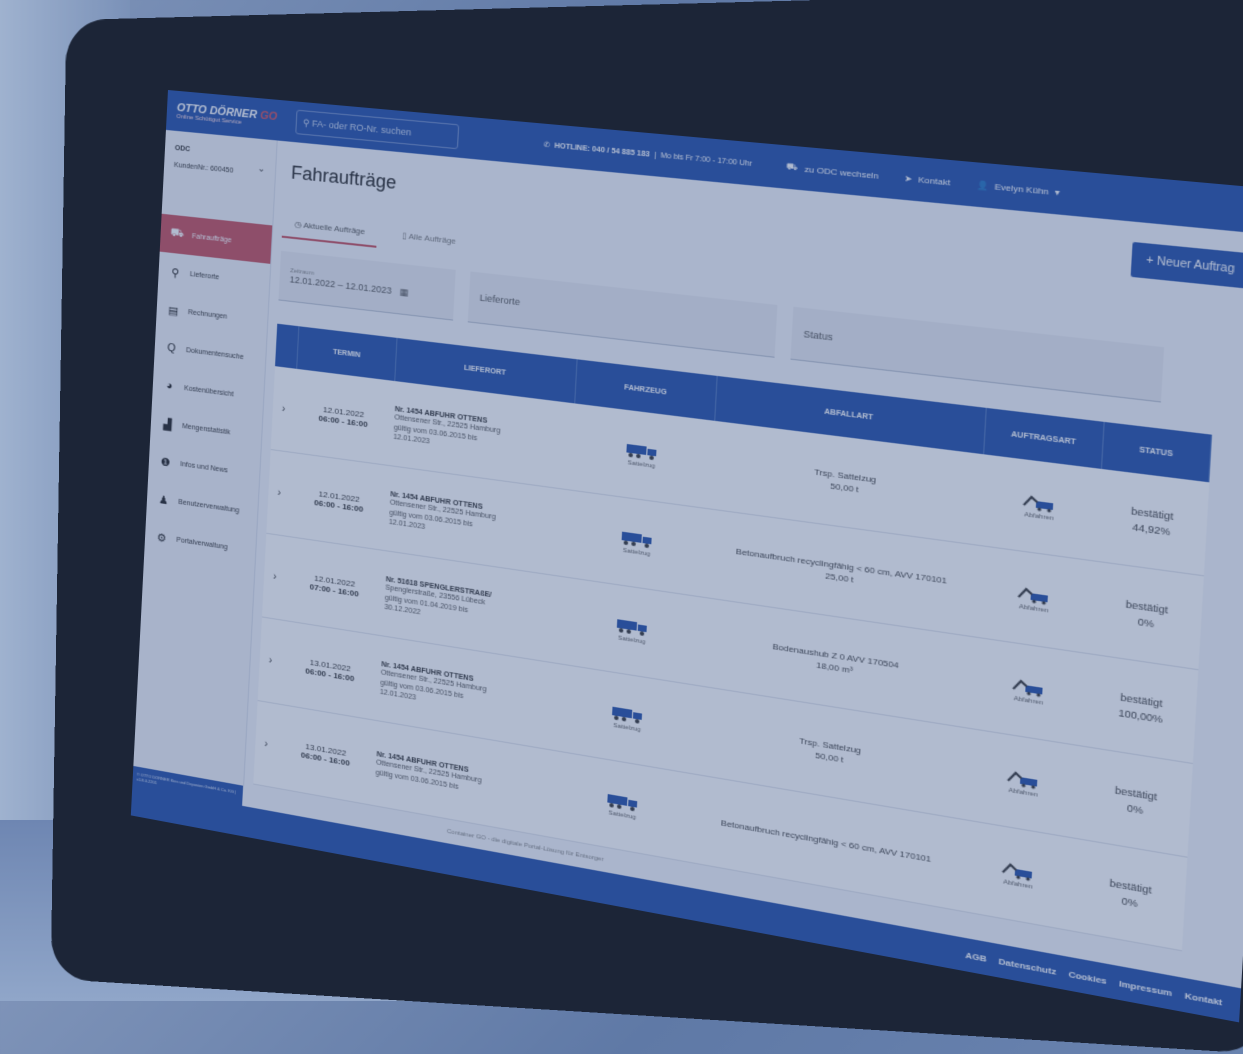 The width and height of the screenshot is (1243, 1054). Describe the element at coordinates (204, 467) in the screenshot. I see `sidebar-item-label: Infos und News` at that location.